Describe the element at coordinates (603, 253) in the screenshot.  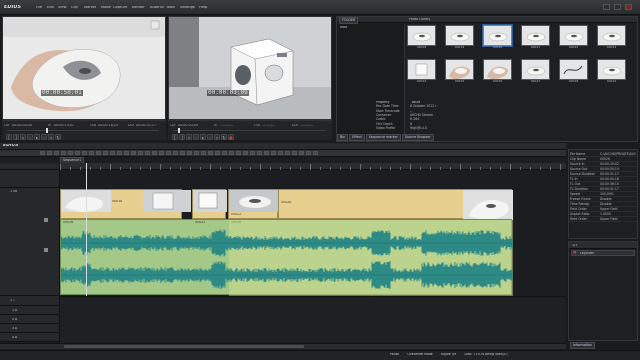
I see `layer-item: ■ Layouter` at that location.